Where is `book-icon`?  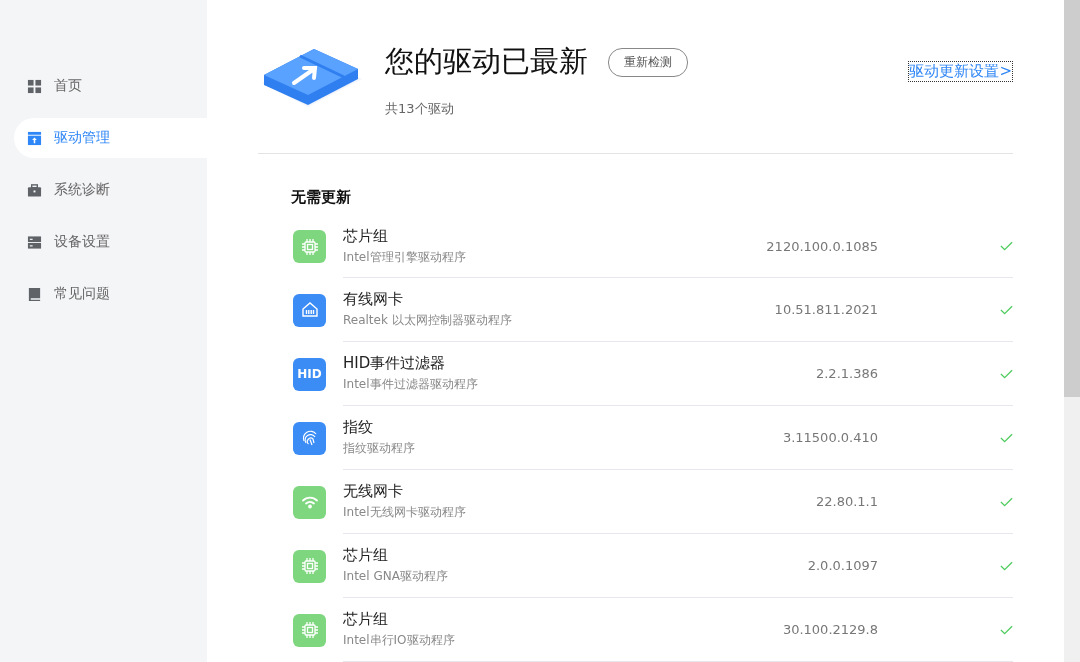 book-icon is located at coordinates (34, 294).